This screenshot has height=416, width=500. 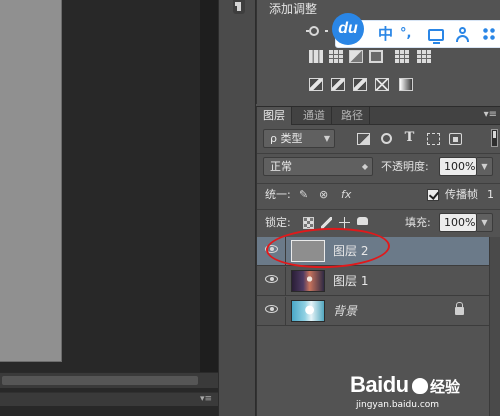 I want to click on layer-filter-dropdown: ρ 类型 ▼, so click(x=299, y=138).